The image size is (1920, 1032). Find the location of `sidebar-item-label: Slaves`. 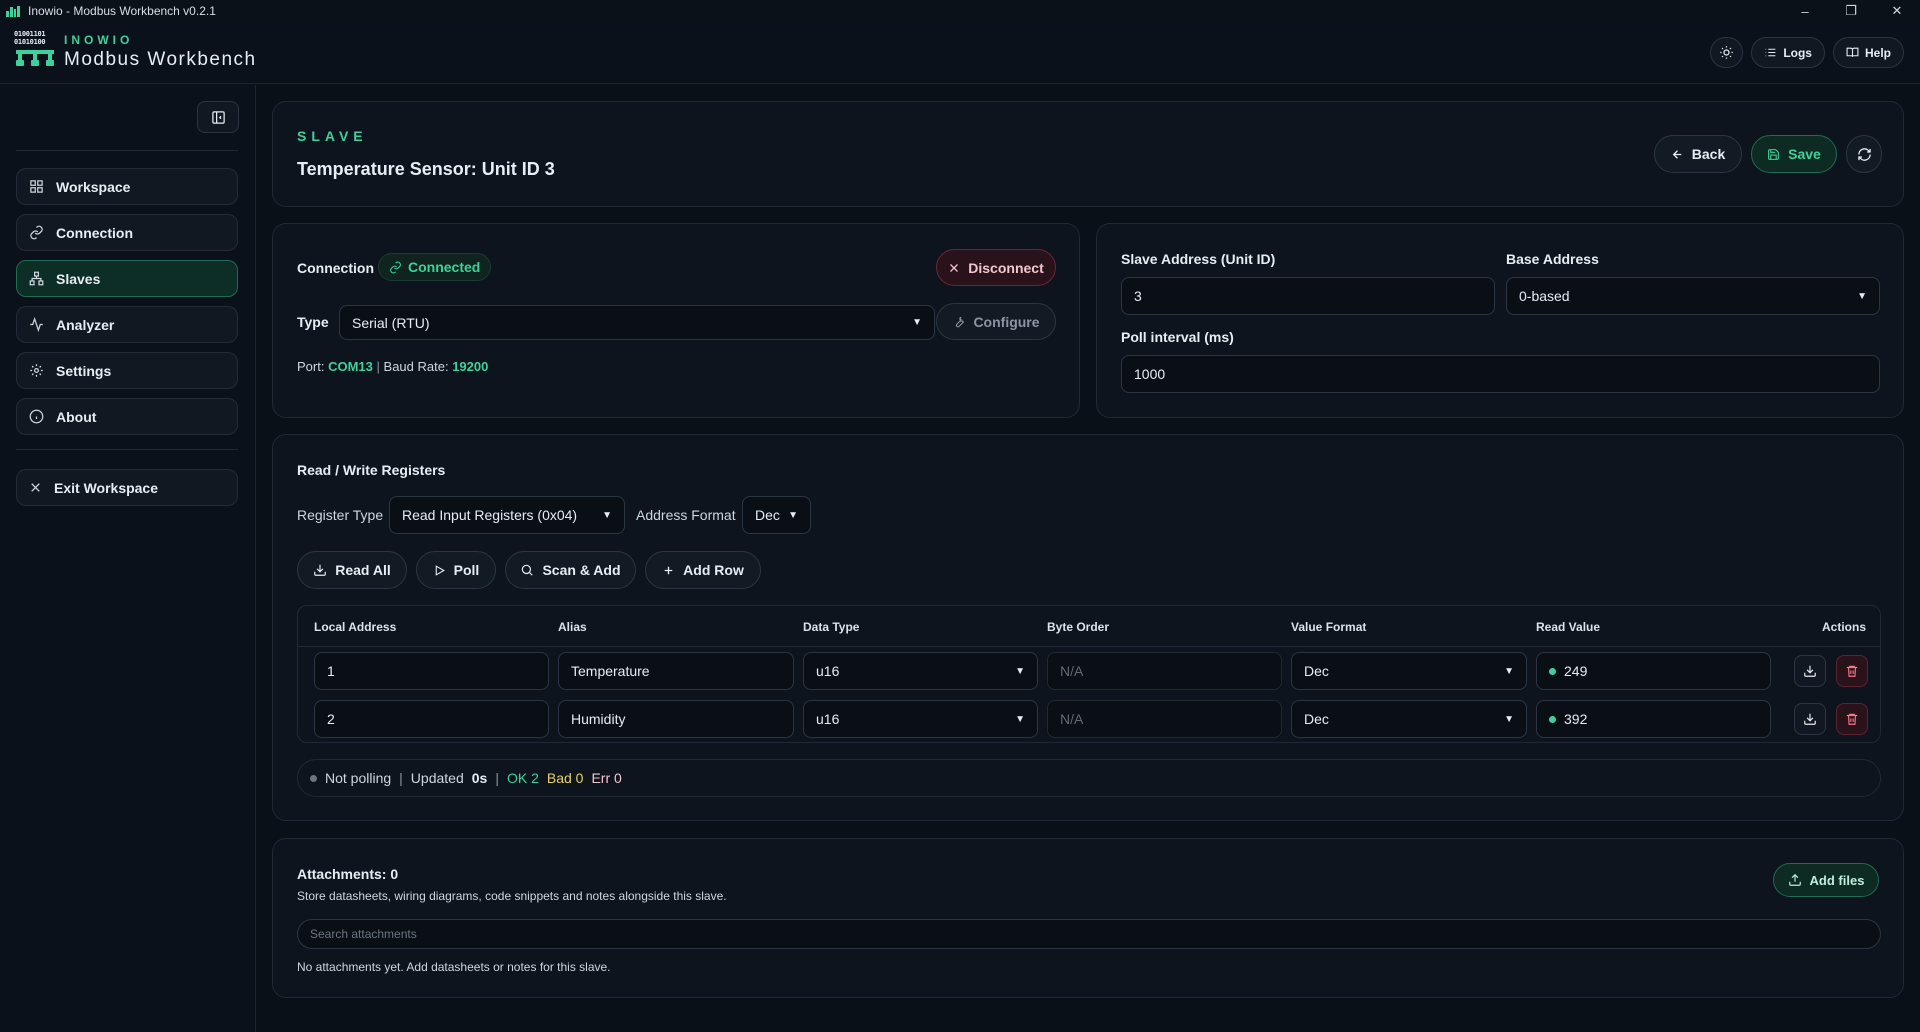

sidebar-item-label: Slaves is located at coordinates (78, 278).